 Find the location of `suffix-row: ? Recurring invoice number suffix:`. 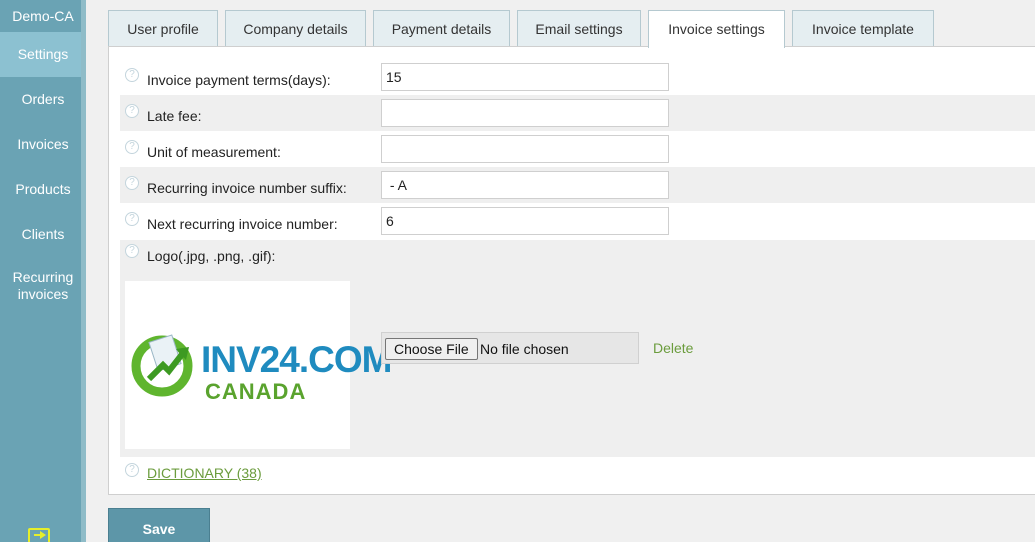

suffix-row: ? Recurring invoice number suffix: is located at coordinates (577, 185).